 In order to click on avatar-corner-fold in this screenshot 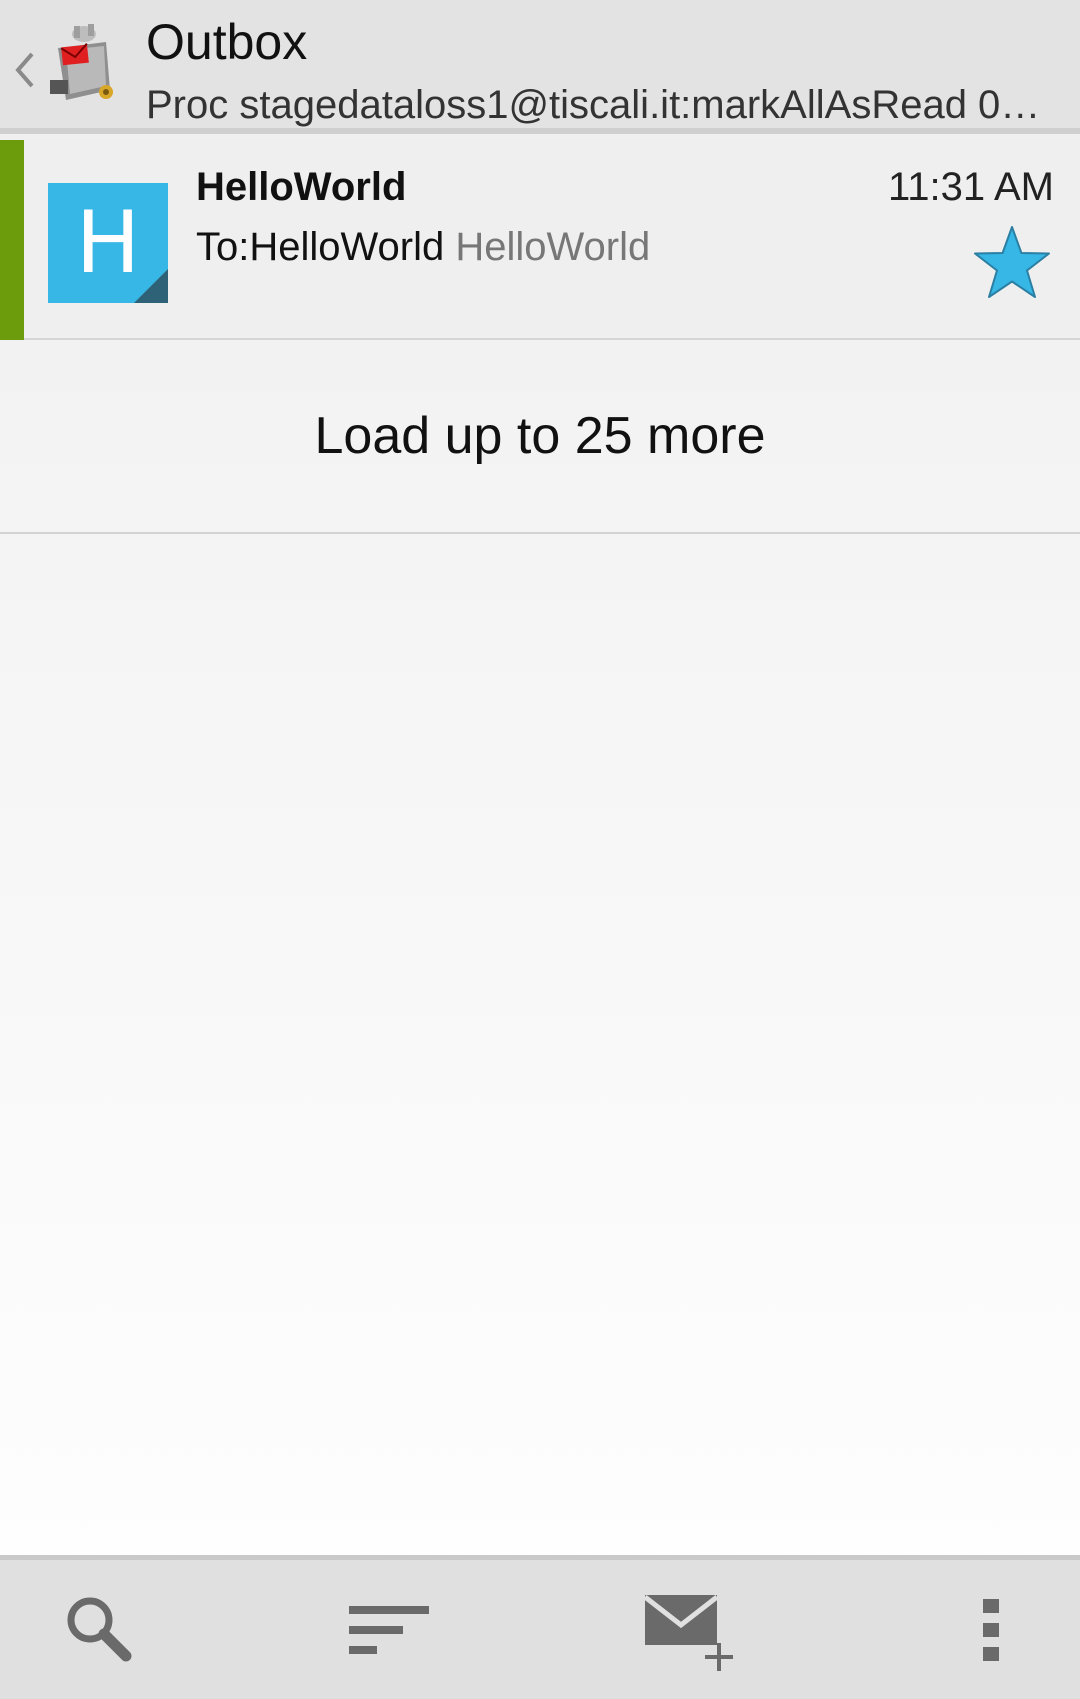, I will do `click(151, 286)`.